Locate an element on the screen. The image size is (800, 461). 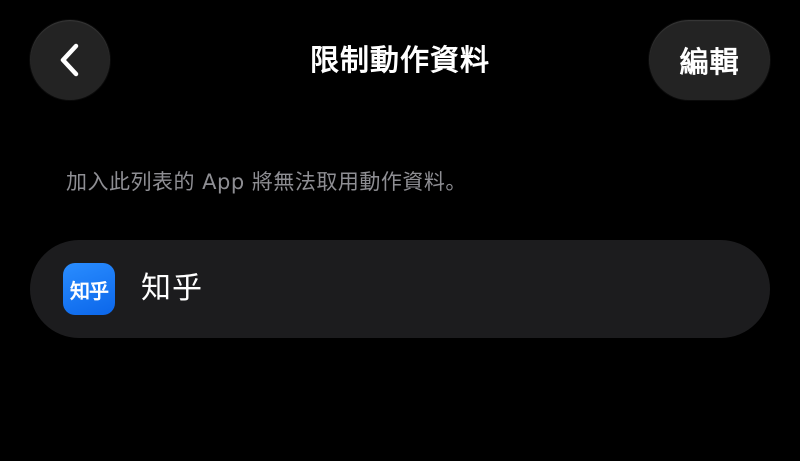
back-button is located at coordinates (70, 60).